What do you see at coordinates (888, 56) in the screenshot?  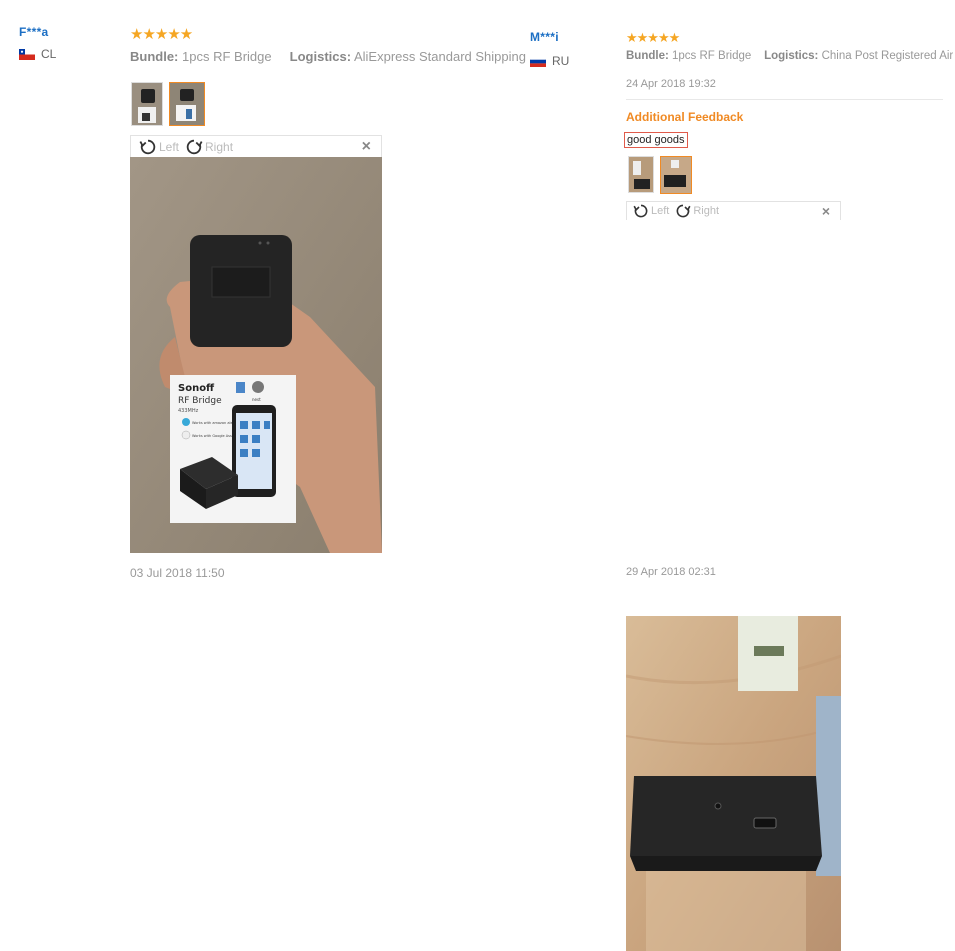 I see `logistics-value: China Post Registered Air Mail` at bounding box center [888, 56].